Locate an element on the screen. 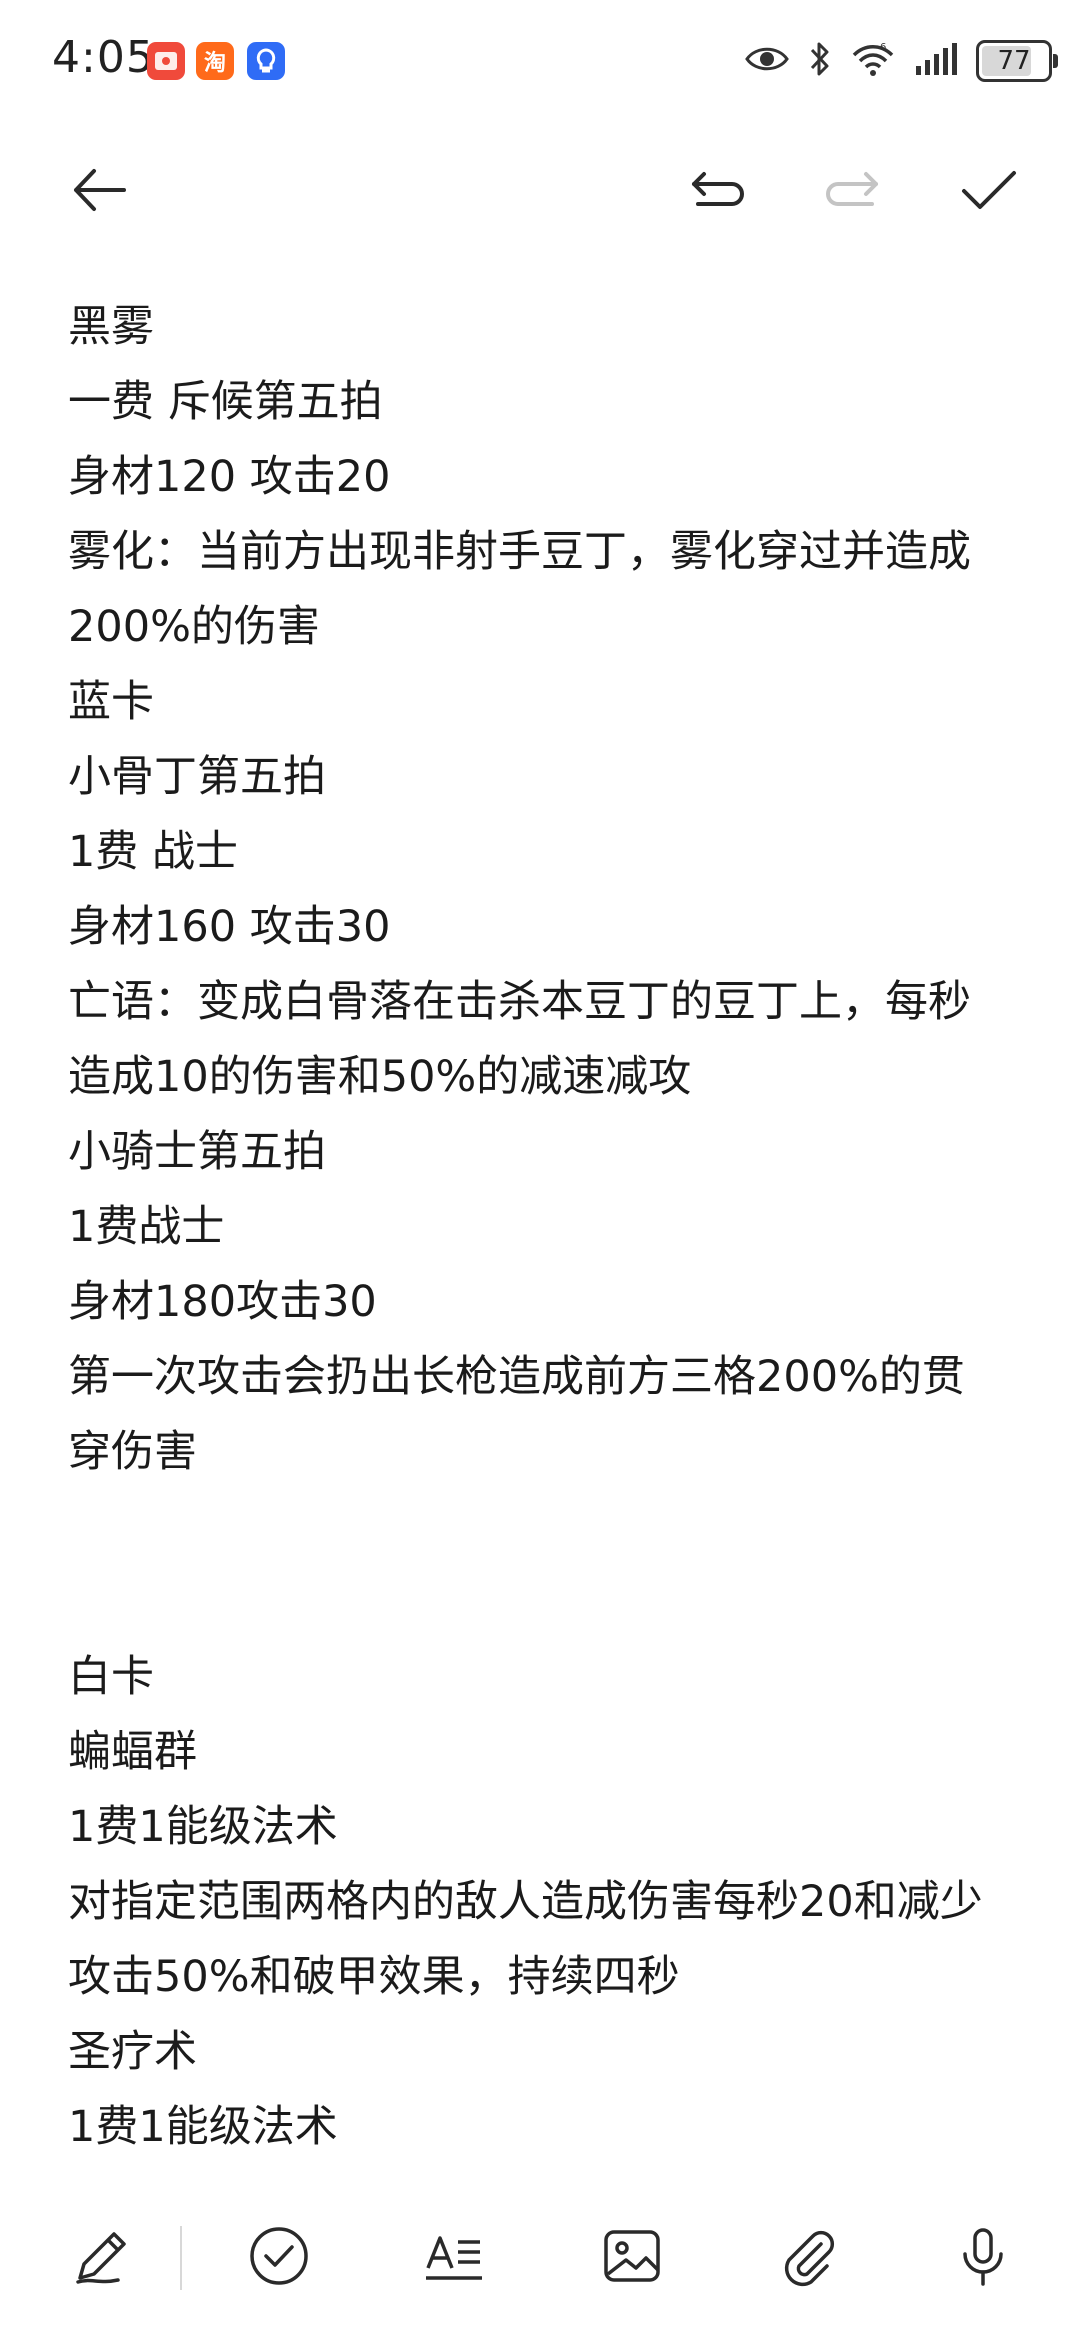  note-line: 蓝卡 is located at coordinates (111, 702).